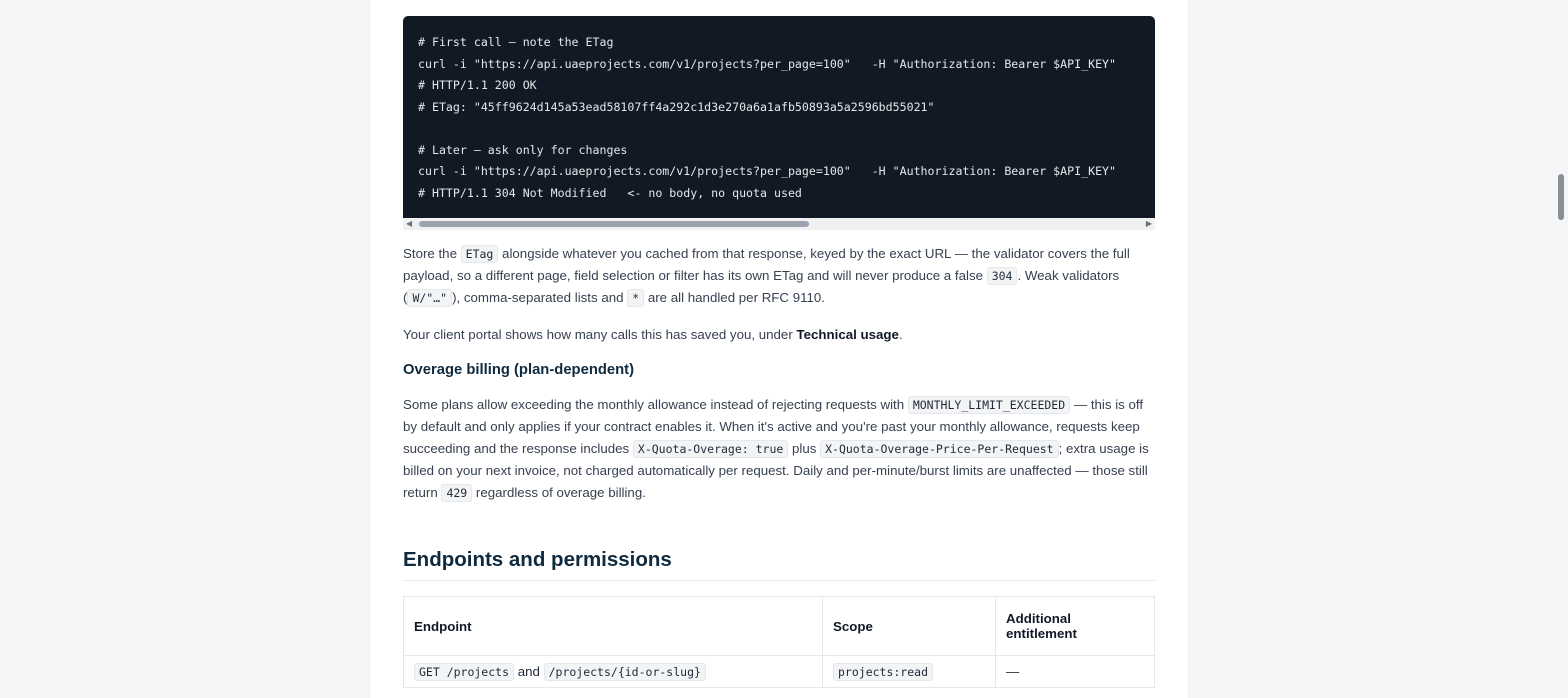  Describe the element at coordinates (613, 626) in the screenshot. I see `col-header-endpoint: Endpoint` at that location.